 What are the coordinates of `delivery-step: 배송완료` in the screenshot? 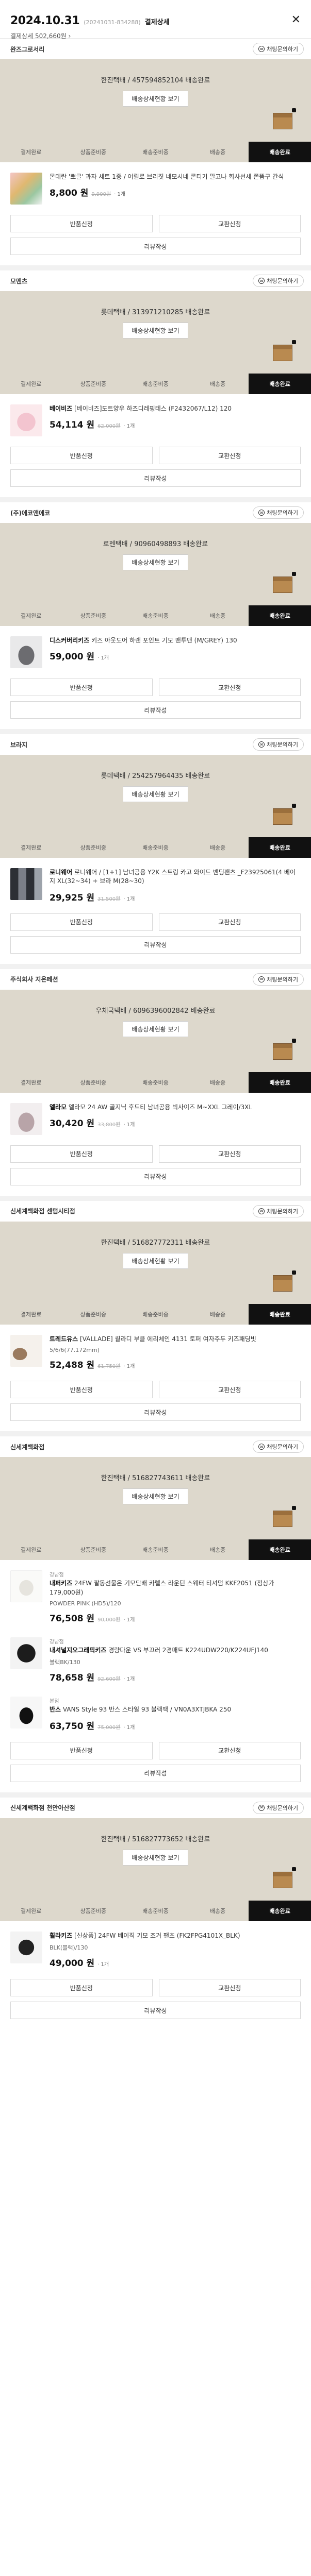 It's located at (280, 384).